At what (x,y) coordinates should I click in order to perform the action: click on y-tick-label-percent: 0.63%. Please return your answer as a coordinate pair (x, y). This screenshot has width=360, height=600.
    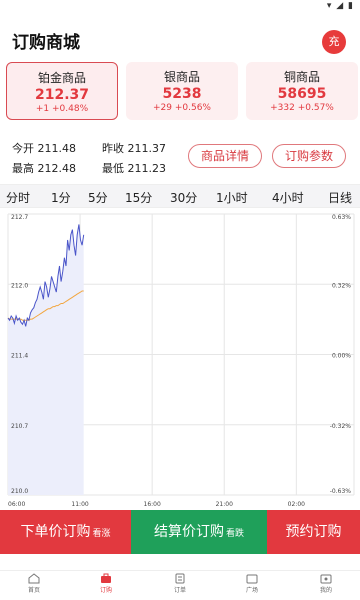
    Looking at the image, I should click on (341, 217).